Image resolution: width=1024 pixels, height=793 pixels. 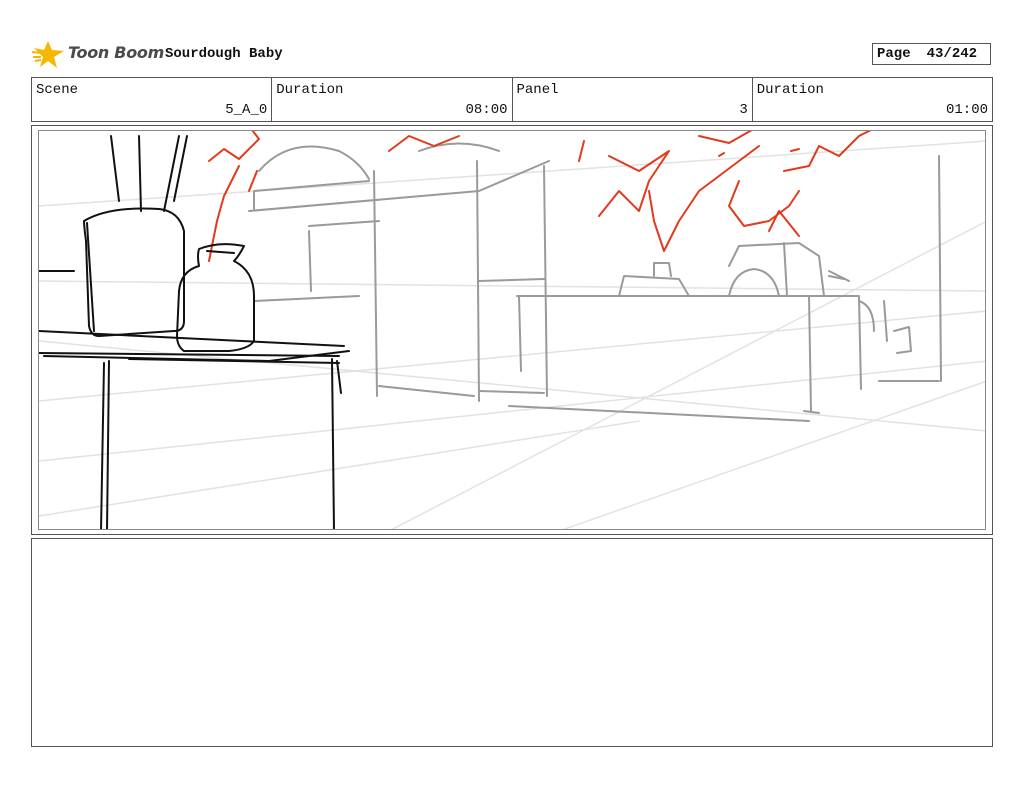 I want to click on panel-duration-cell: Duration 01:00, so click(x=872, y=99).